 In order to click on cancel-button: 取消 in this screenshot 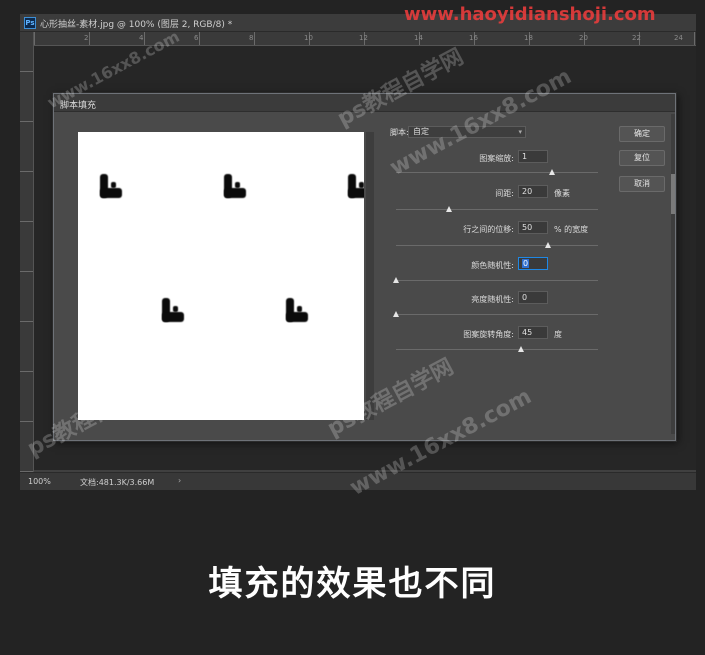, I will do `click(642, 184)`.